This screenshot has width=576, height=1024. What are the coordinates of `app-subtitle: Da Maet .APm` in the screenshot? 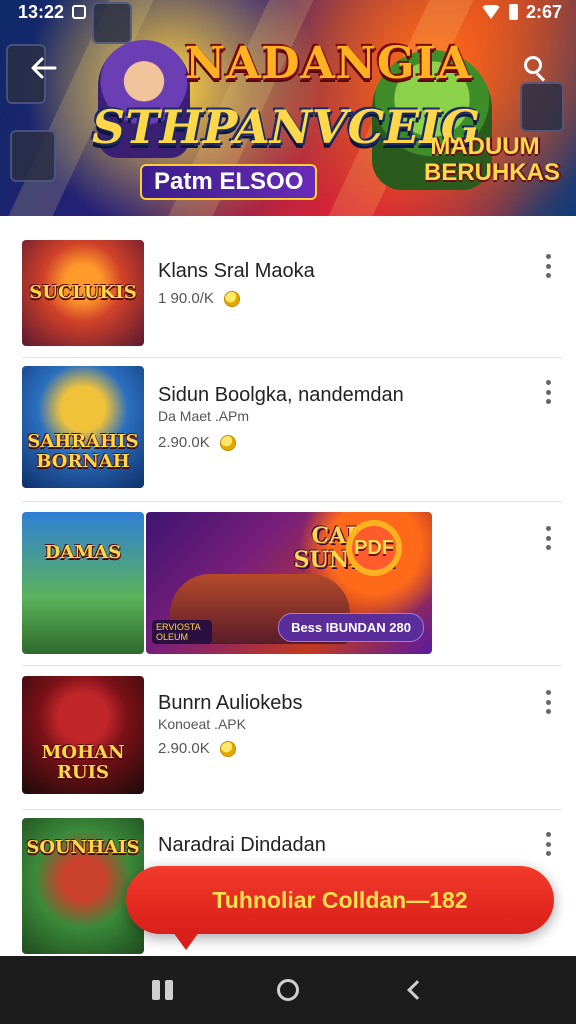 It's located at (204, 416).